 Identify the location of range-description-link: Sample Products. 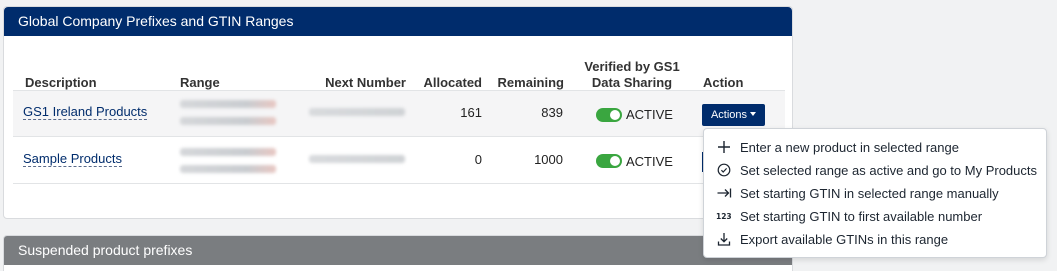
(72, 159).